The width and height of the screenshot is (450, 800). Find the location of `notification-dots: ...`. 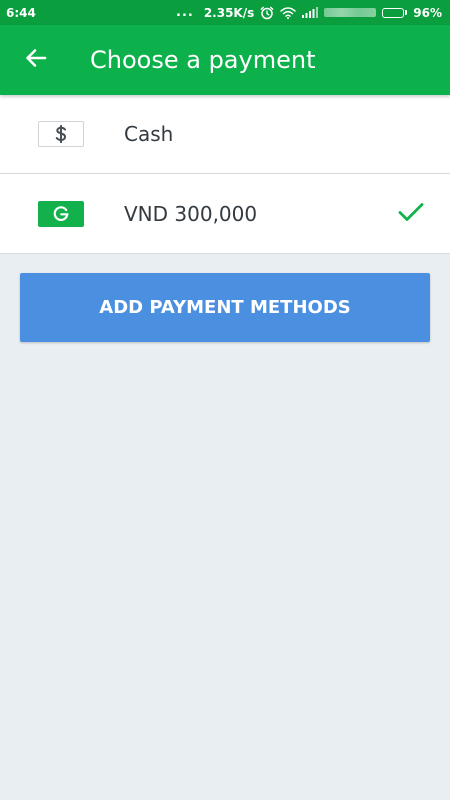

notification-dots: ... is located at coordinates (185, 12).